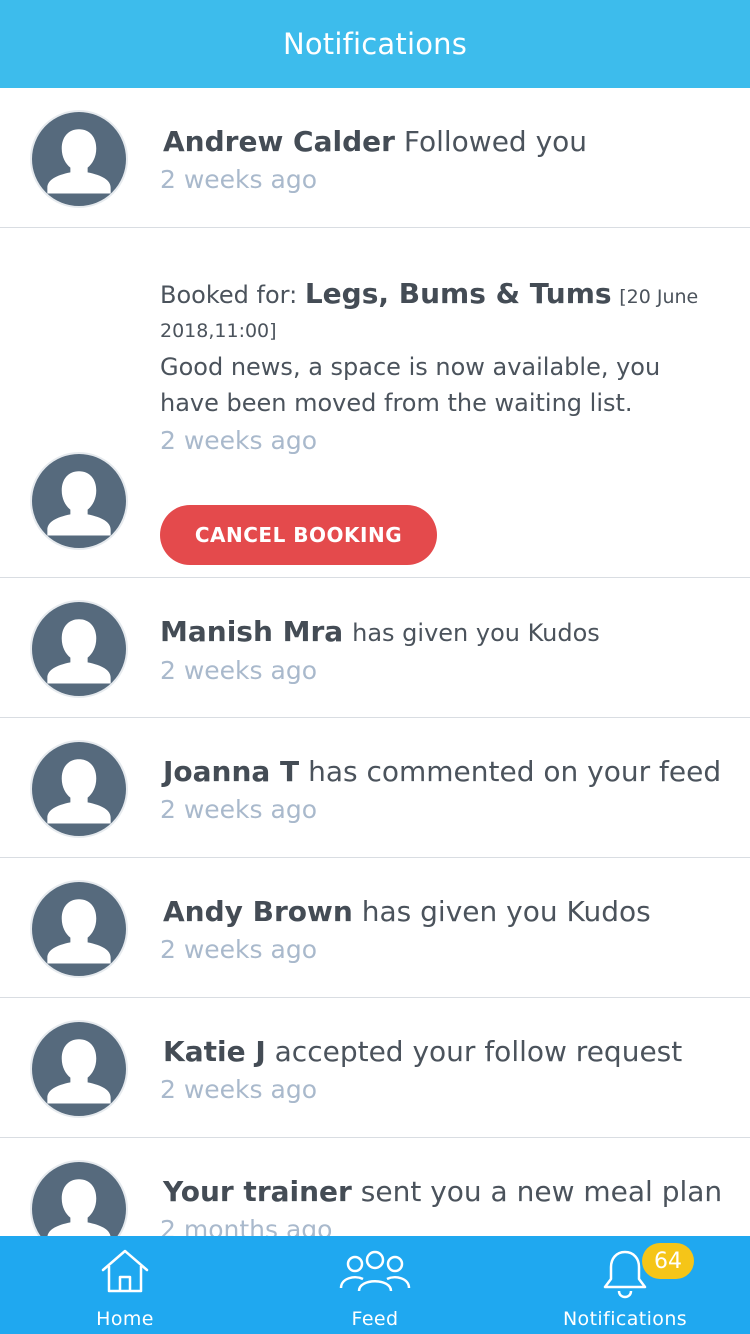  I want to click on tab-home-label: Home, so click(125, 1319).